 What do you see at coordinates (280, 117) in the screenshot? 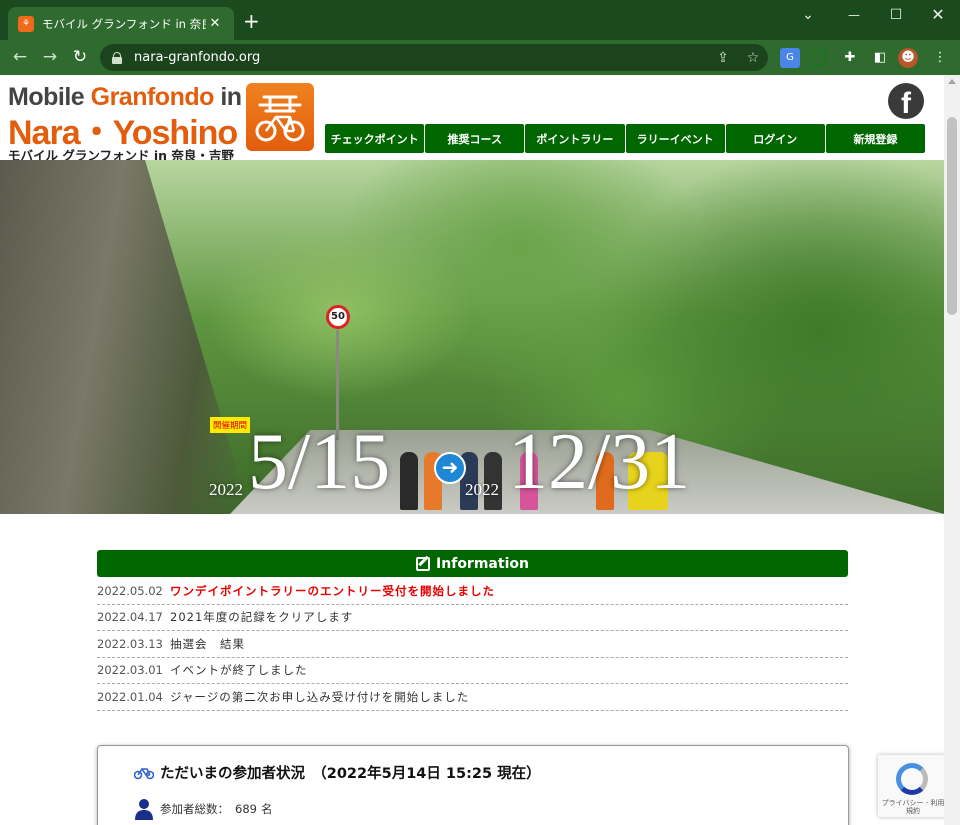
I see `logo-bicycle-icon` at bounding box center [280, 117].